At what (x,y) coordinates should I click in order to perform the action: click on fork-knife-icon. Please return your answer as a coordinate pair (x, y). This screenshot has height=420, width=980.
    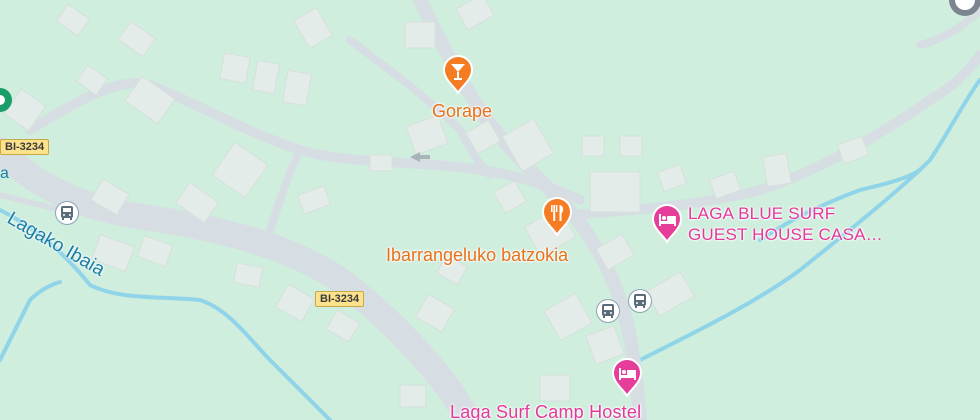
    Looking at the image, I should click on (557, 216).